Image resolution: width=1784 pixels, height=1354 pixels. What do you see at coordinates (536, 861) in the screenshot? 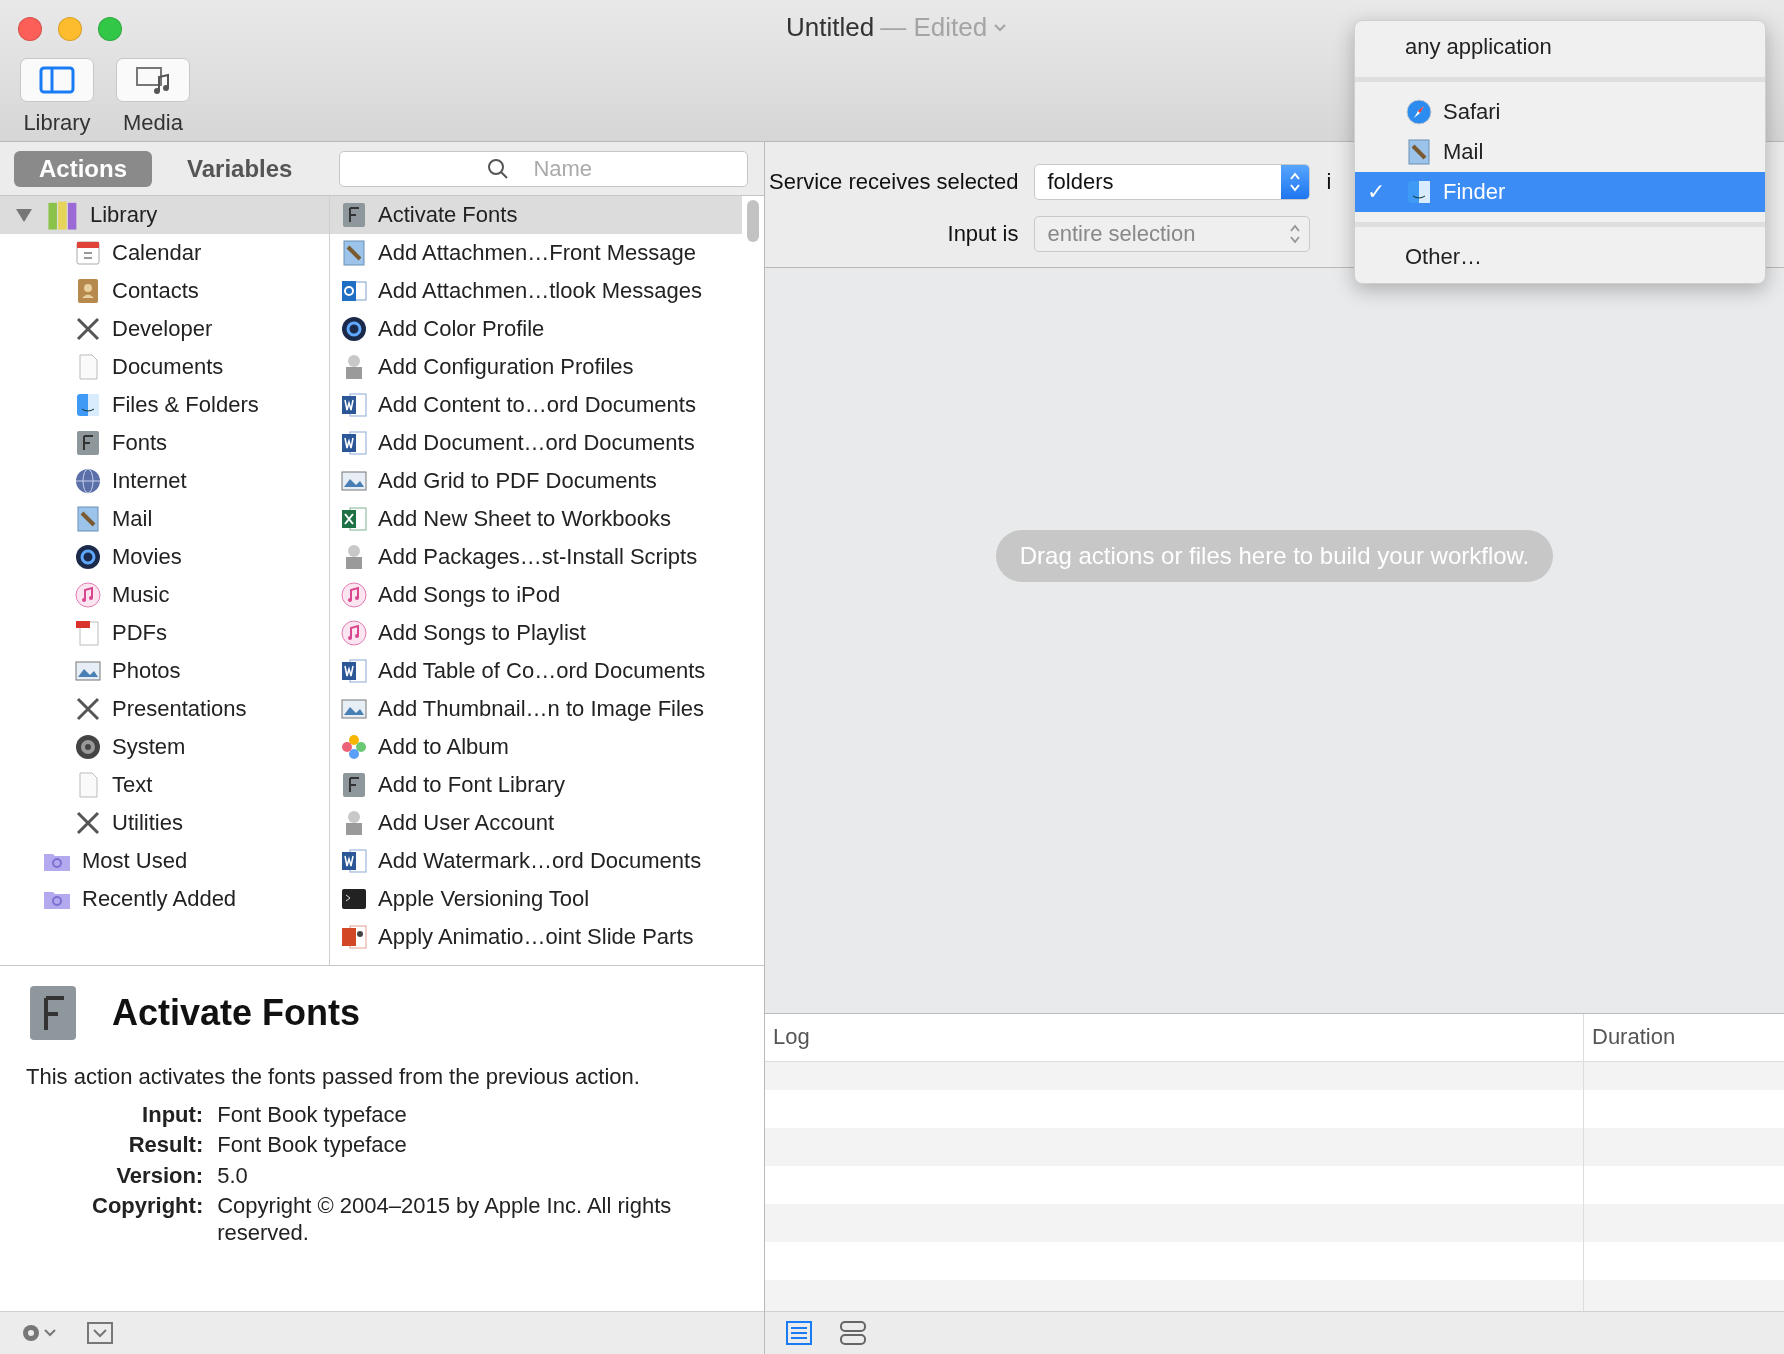
I see `action-item: Add Watermark…ord Documents` at bounding box center [536, 861].